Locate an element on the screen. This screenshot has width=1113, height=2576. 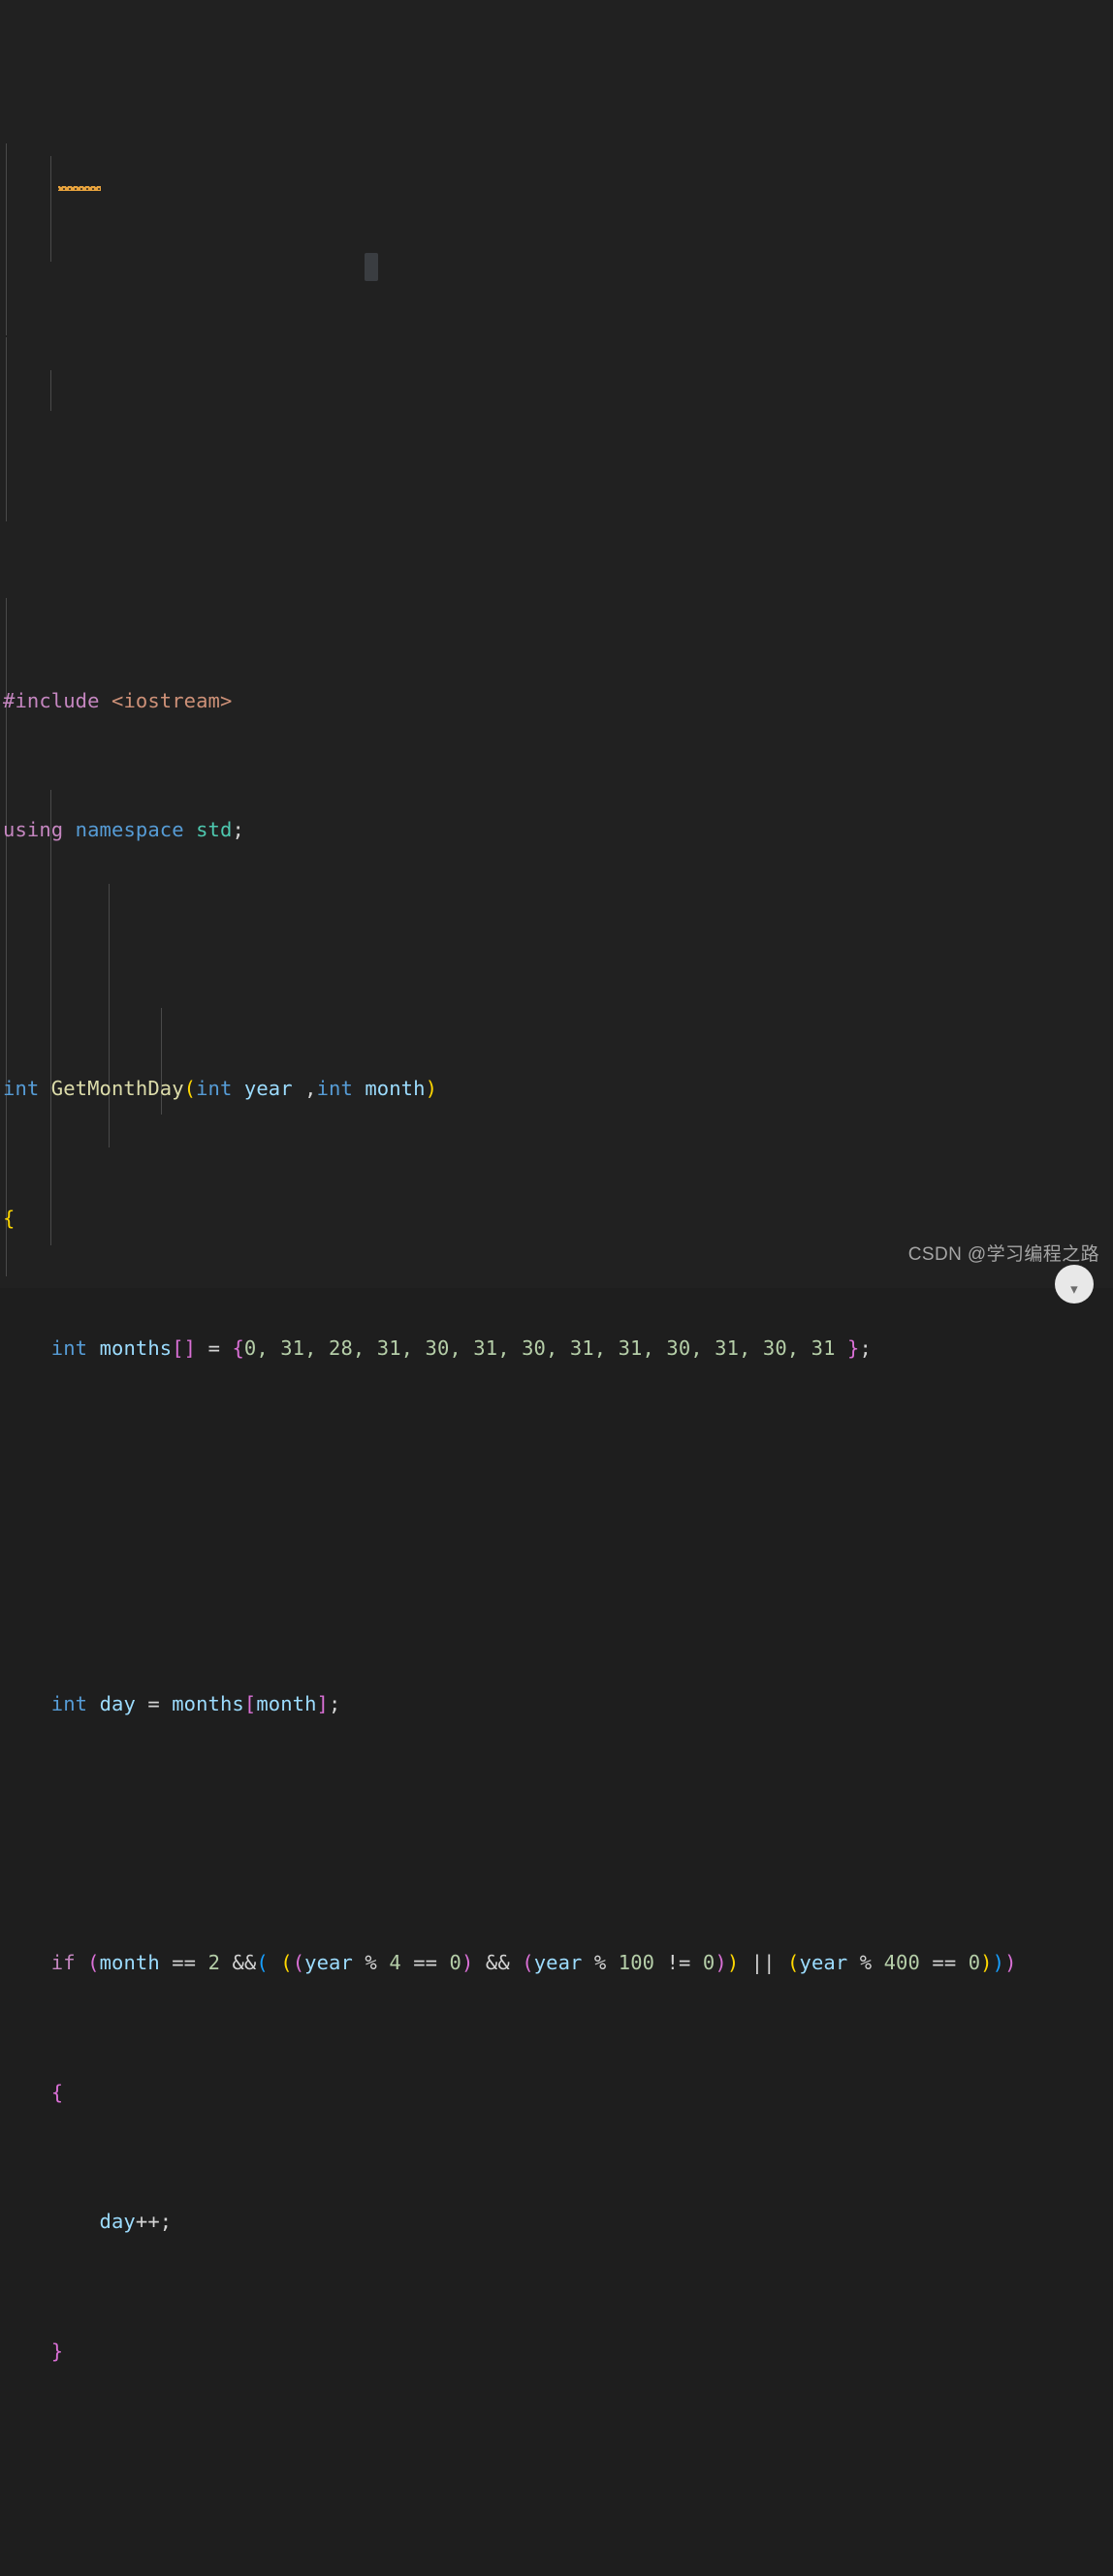
array-ref: months is located at coordinates (208, 1703).